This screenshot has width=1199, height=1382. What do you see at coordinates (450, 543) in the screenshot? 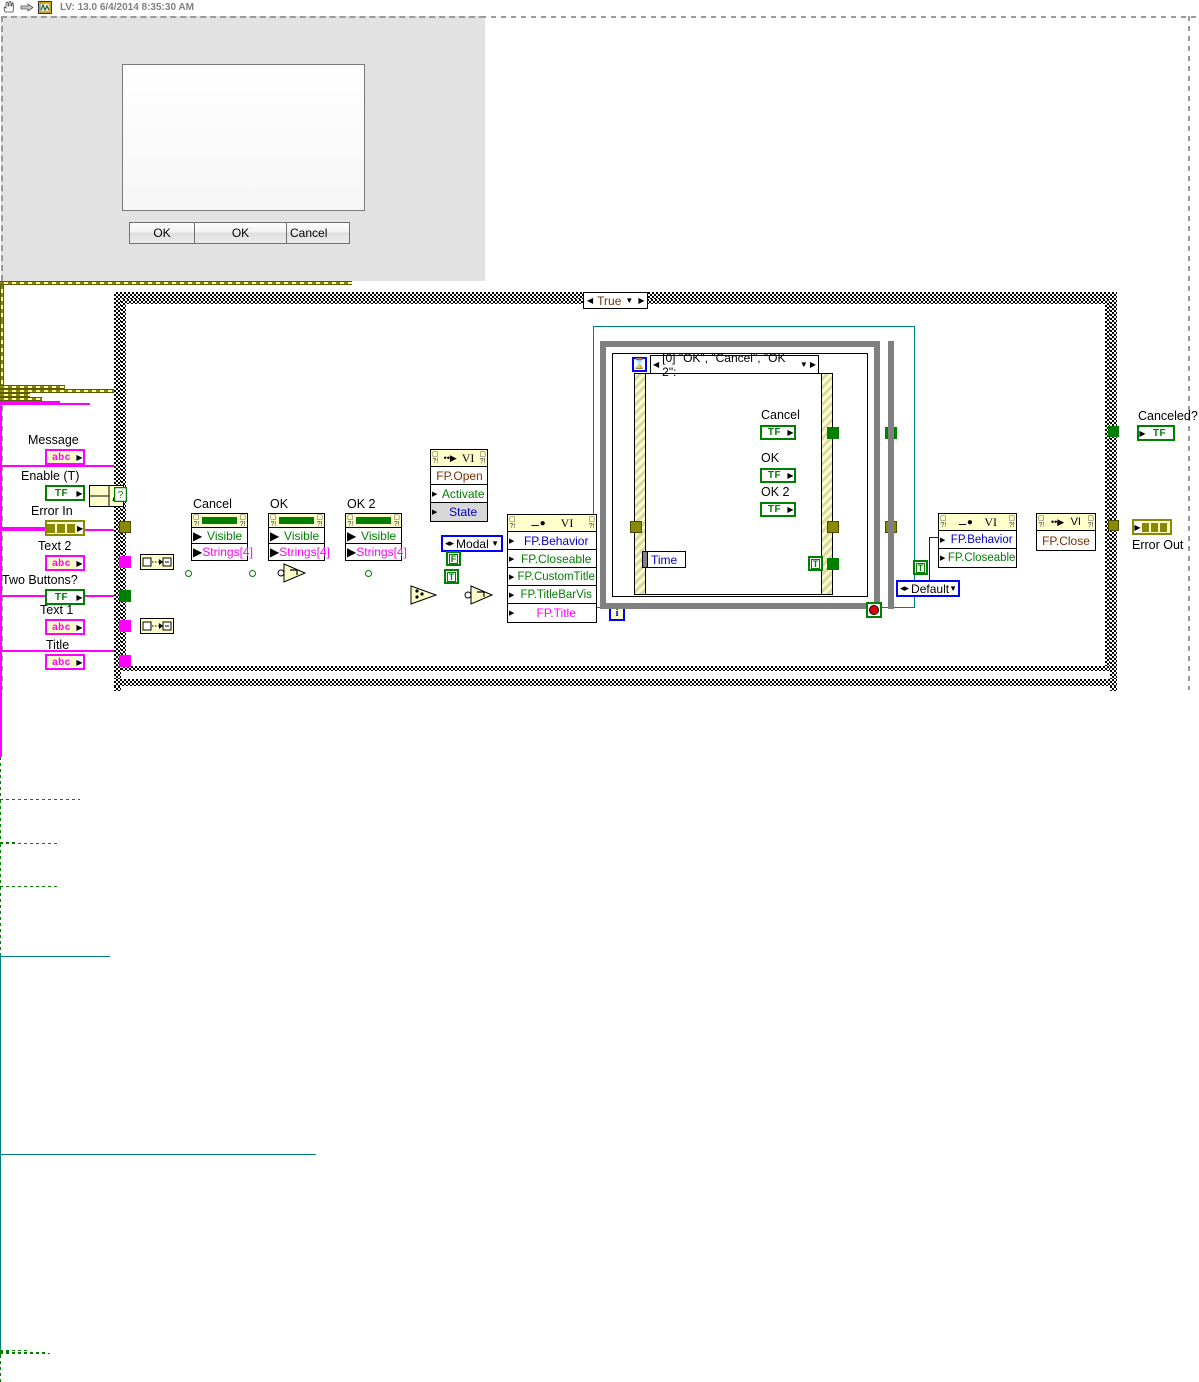
I see `enum-left-right-icon: ◂▸` at bounding box center [450, 543].